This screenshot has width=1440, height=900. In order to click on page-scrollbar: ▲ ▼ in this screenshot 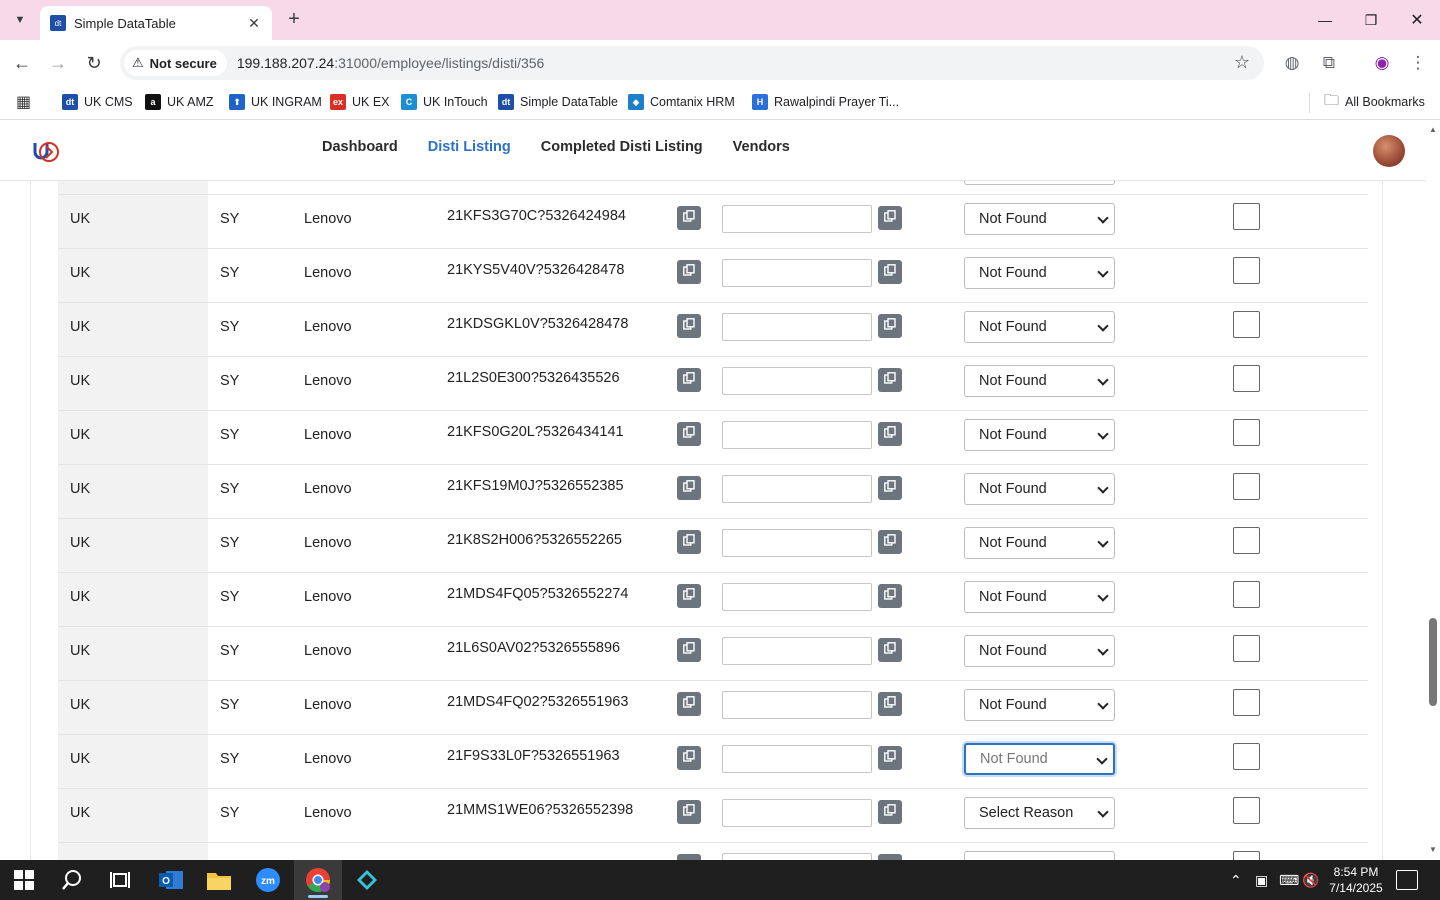, I will do `click(1433, 490)`.